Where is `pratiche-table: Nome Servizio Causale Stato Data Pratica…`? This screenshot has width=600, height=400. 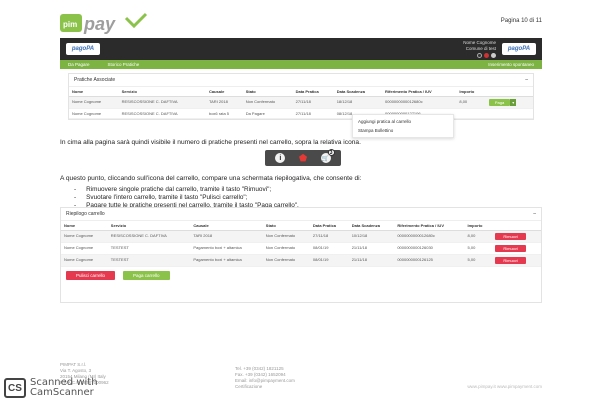 pratiche-table: Nome Servizio Causale Stato Data Pratica… is located at coordinates (301, 103).